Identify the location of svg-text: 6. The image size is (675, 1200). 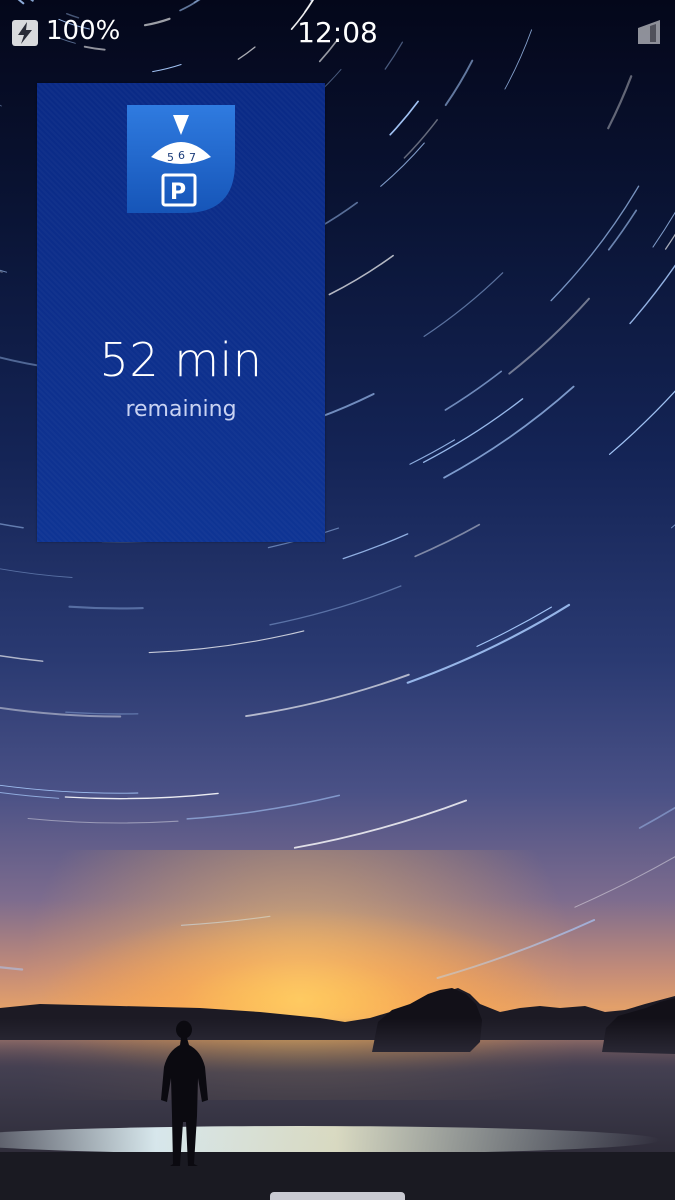
(181, 155).